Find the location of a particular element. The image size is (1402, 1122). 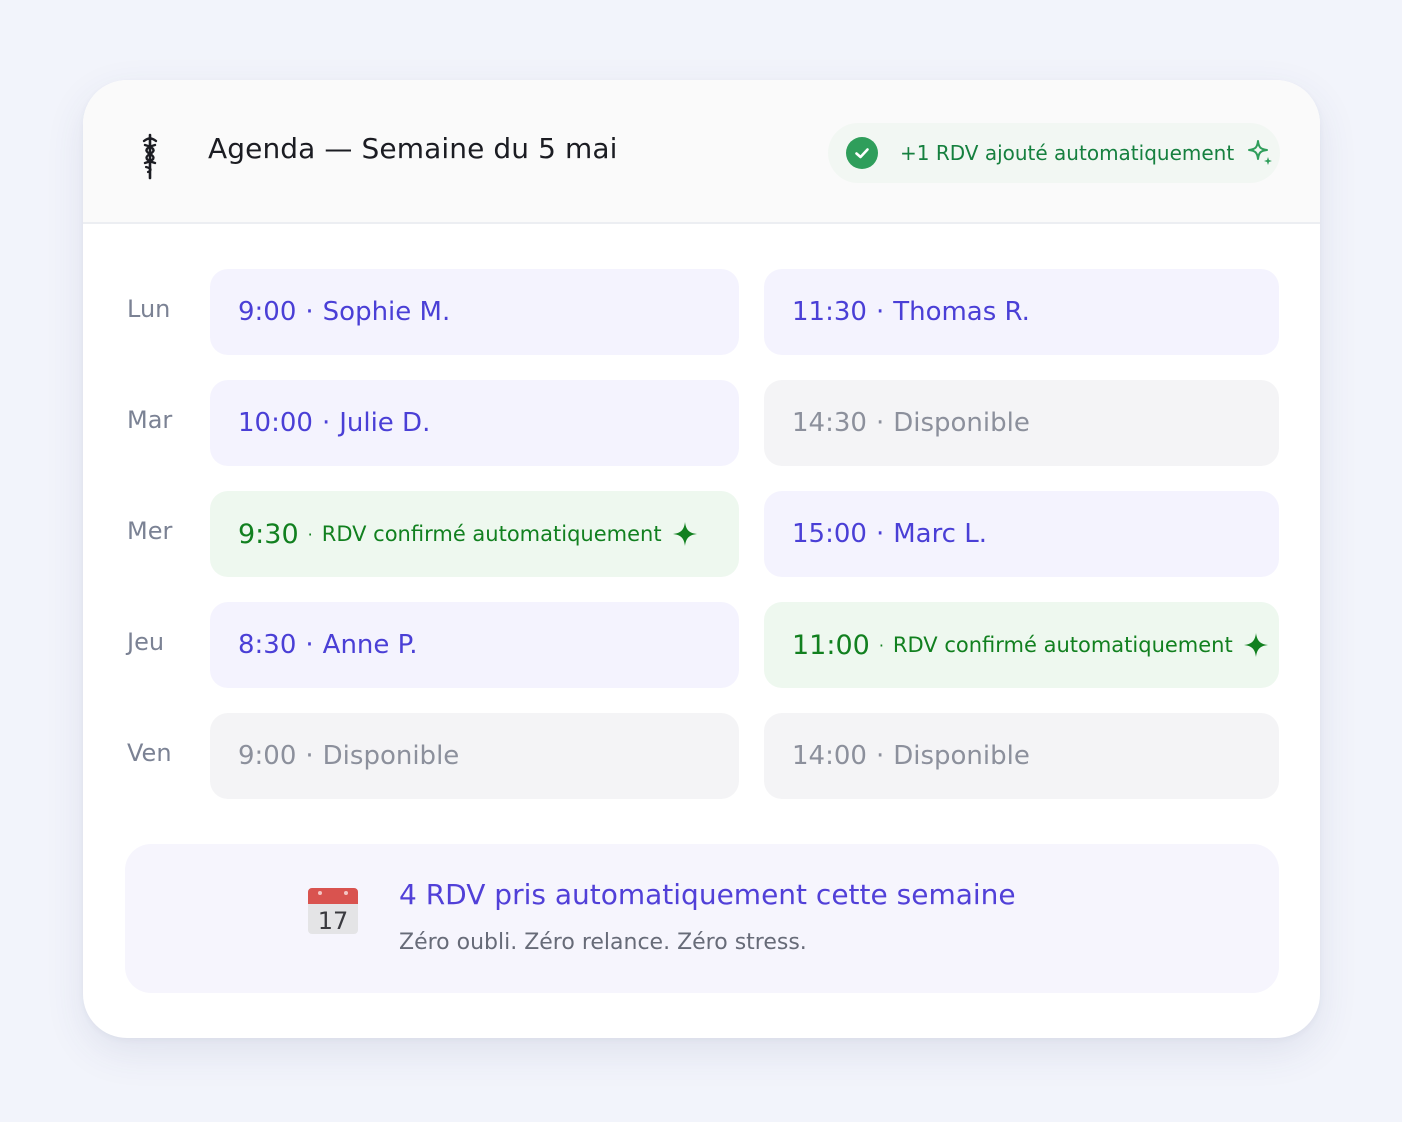

auto-confirmed-slot: 11:00 · RDV confirmé automatiquement is located at coordinates (1021, 645).